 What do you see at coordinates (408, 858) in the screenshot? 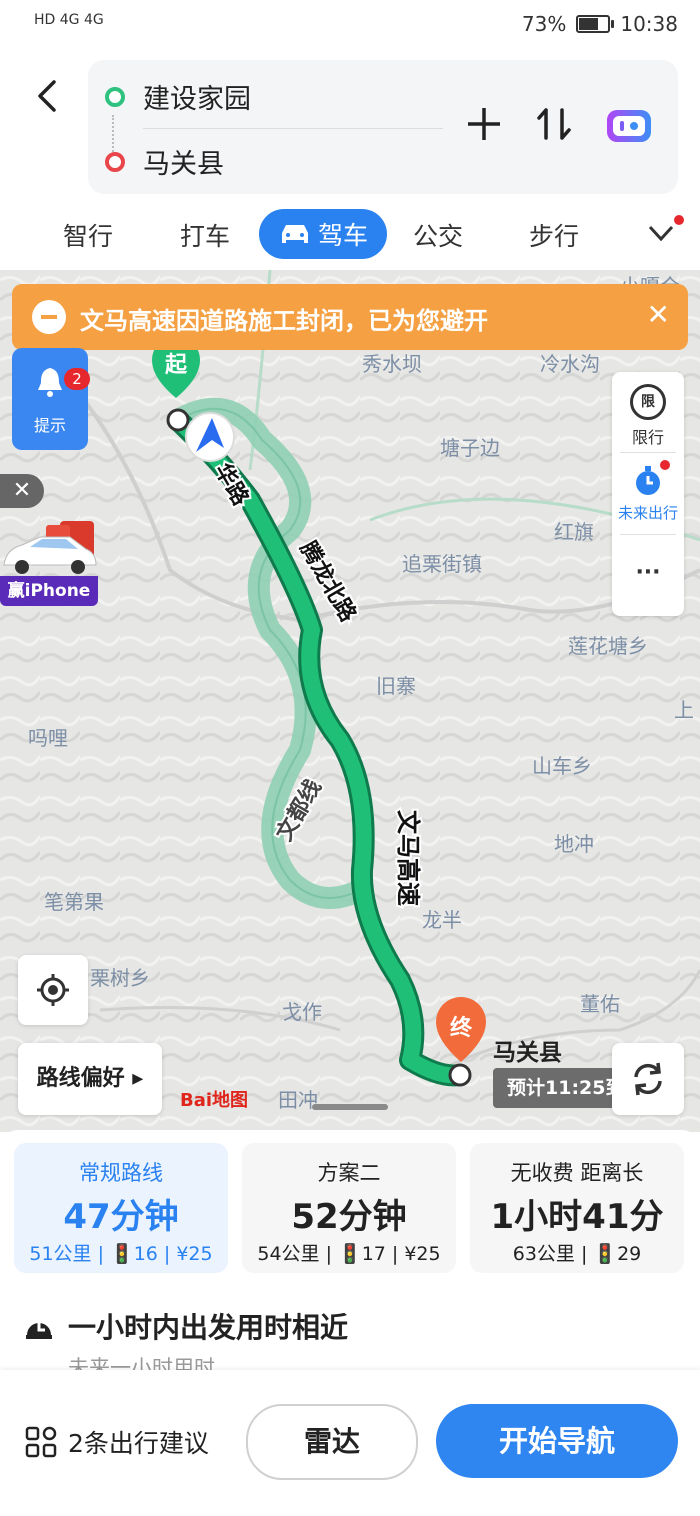
I see `road-label-wenma: 文马高速` at bounding box center [408, 858].